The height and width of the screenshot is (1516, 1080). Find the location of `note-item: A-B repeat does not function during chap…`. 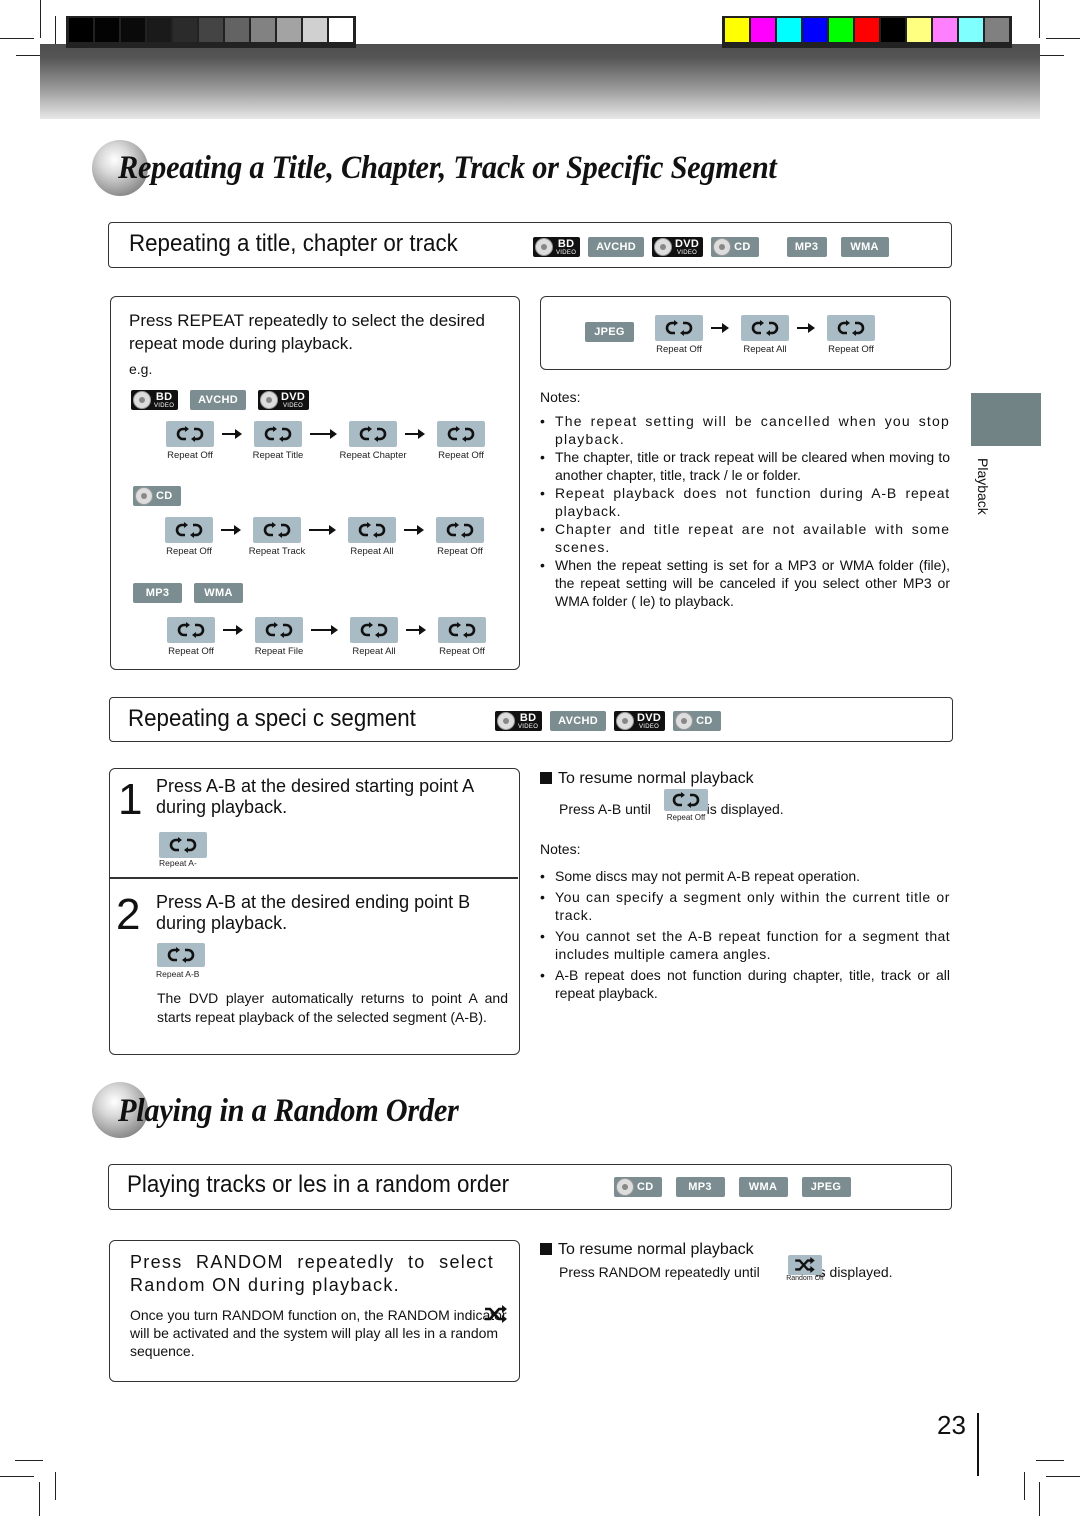

note-item: A-B repeat does not function during chap… is located at coordinates (745, 984).